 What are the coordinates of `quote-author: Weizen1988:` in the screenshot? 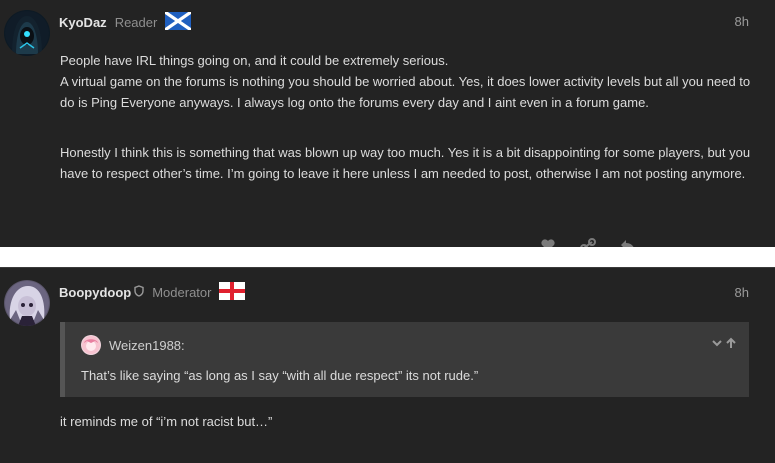 It's located at (147, 345).